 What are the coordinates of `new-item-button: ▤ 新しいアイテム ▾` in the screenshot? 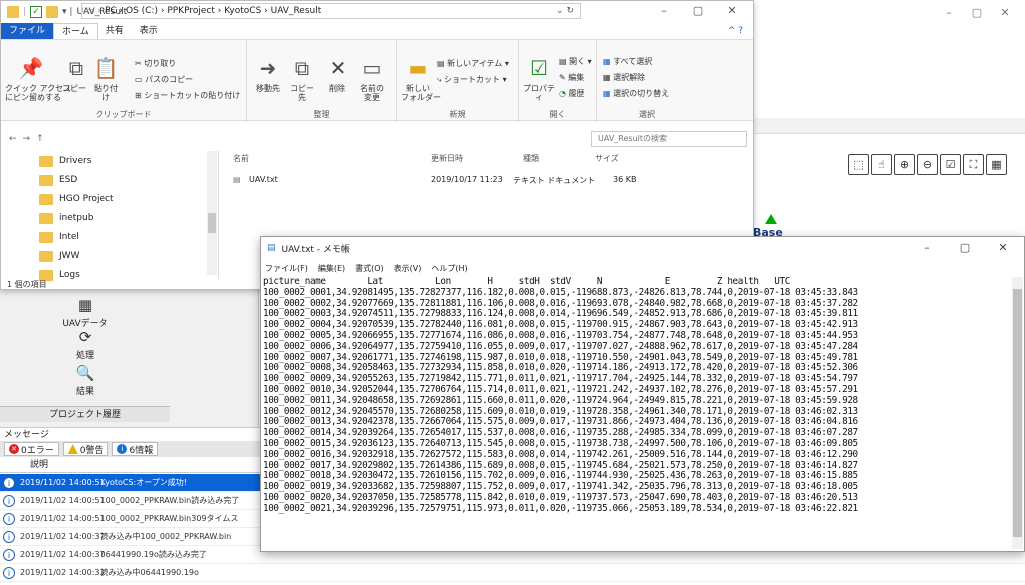 It's located at (473, 63).